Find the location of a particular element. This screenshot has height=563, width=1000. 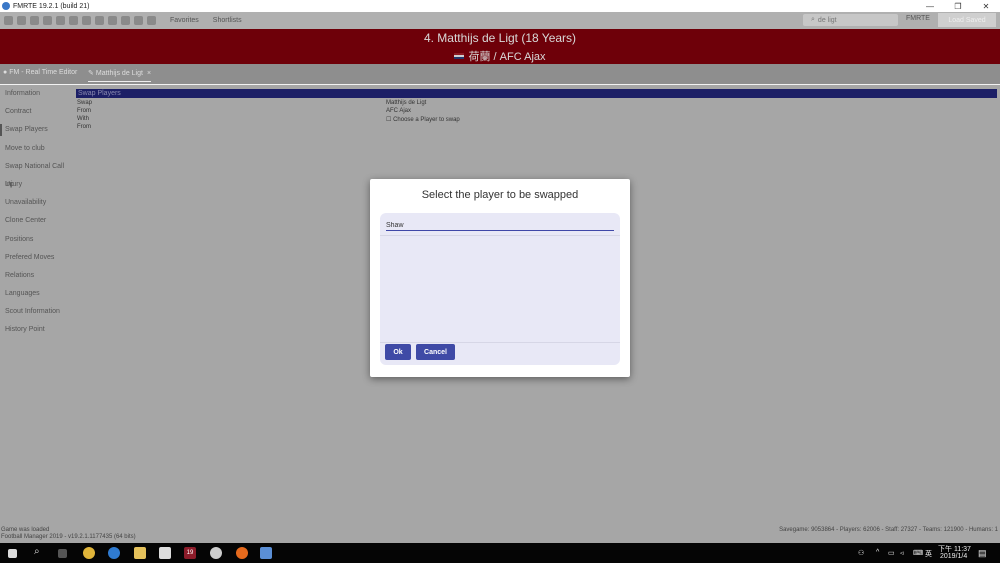

tab-player: ✎ Matthijs de Ligt × is located at coordinates (120, 75).